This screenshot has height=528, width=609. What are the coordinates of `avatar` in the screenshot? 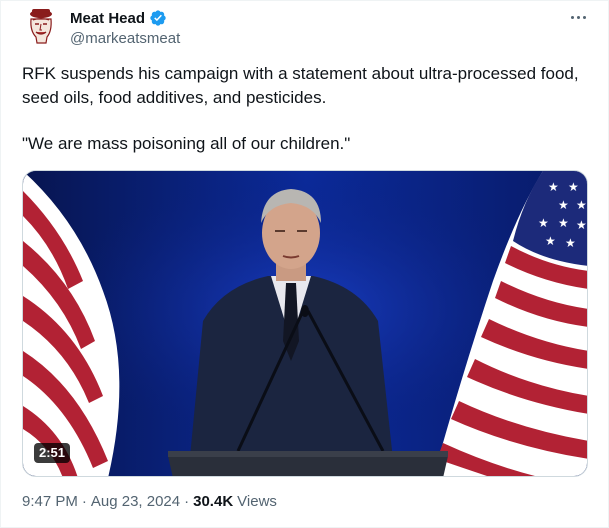 It's located at (41, 25).